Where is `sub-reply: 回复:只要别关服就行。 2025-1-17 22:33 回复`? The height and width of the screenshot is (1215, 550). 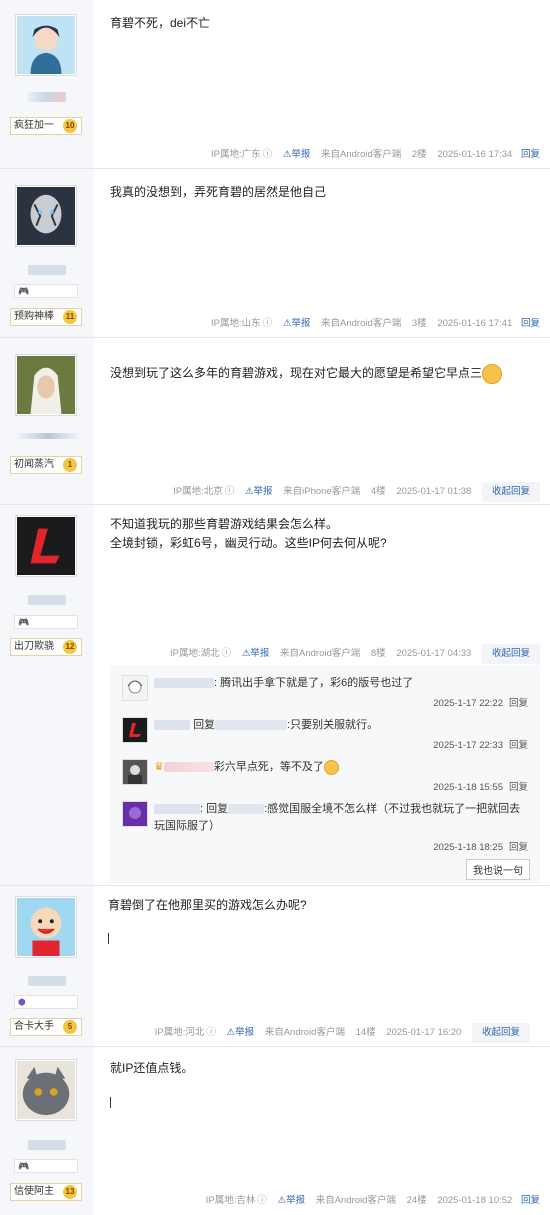 sub-reply: 回复:只要别关服就行。 2025-1-17 22:33 回复 is located at coordinates (325, 735).